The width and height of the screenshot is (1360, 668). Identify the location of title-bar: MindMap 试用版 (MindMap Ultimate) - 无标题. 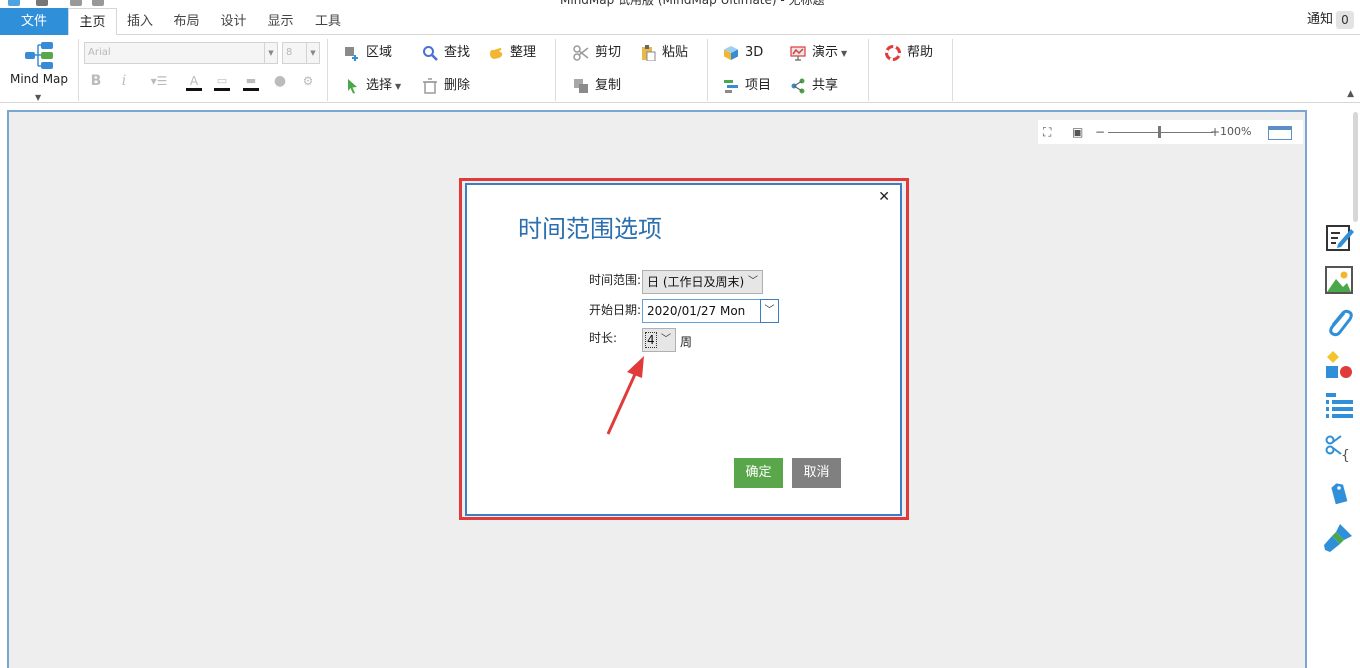
(680, 4).